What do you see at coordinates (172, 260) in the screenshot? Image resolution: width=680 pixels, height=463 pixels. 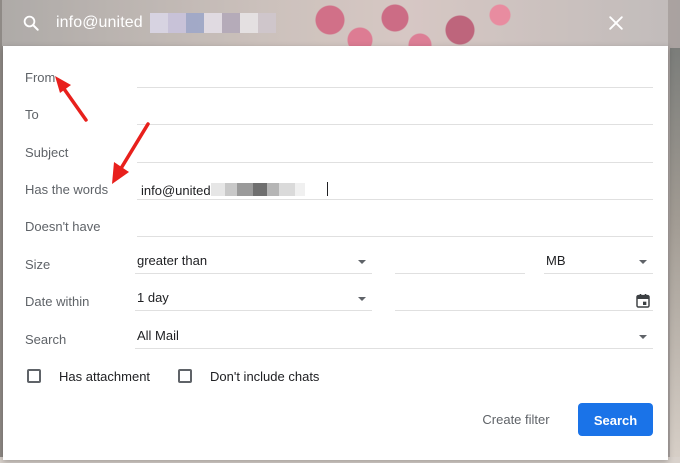 I see `size-operator-value: greater than` at bounding box center [172, 260].